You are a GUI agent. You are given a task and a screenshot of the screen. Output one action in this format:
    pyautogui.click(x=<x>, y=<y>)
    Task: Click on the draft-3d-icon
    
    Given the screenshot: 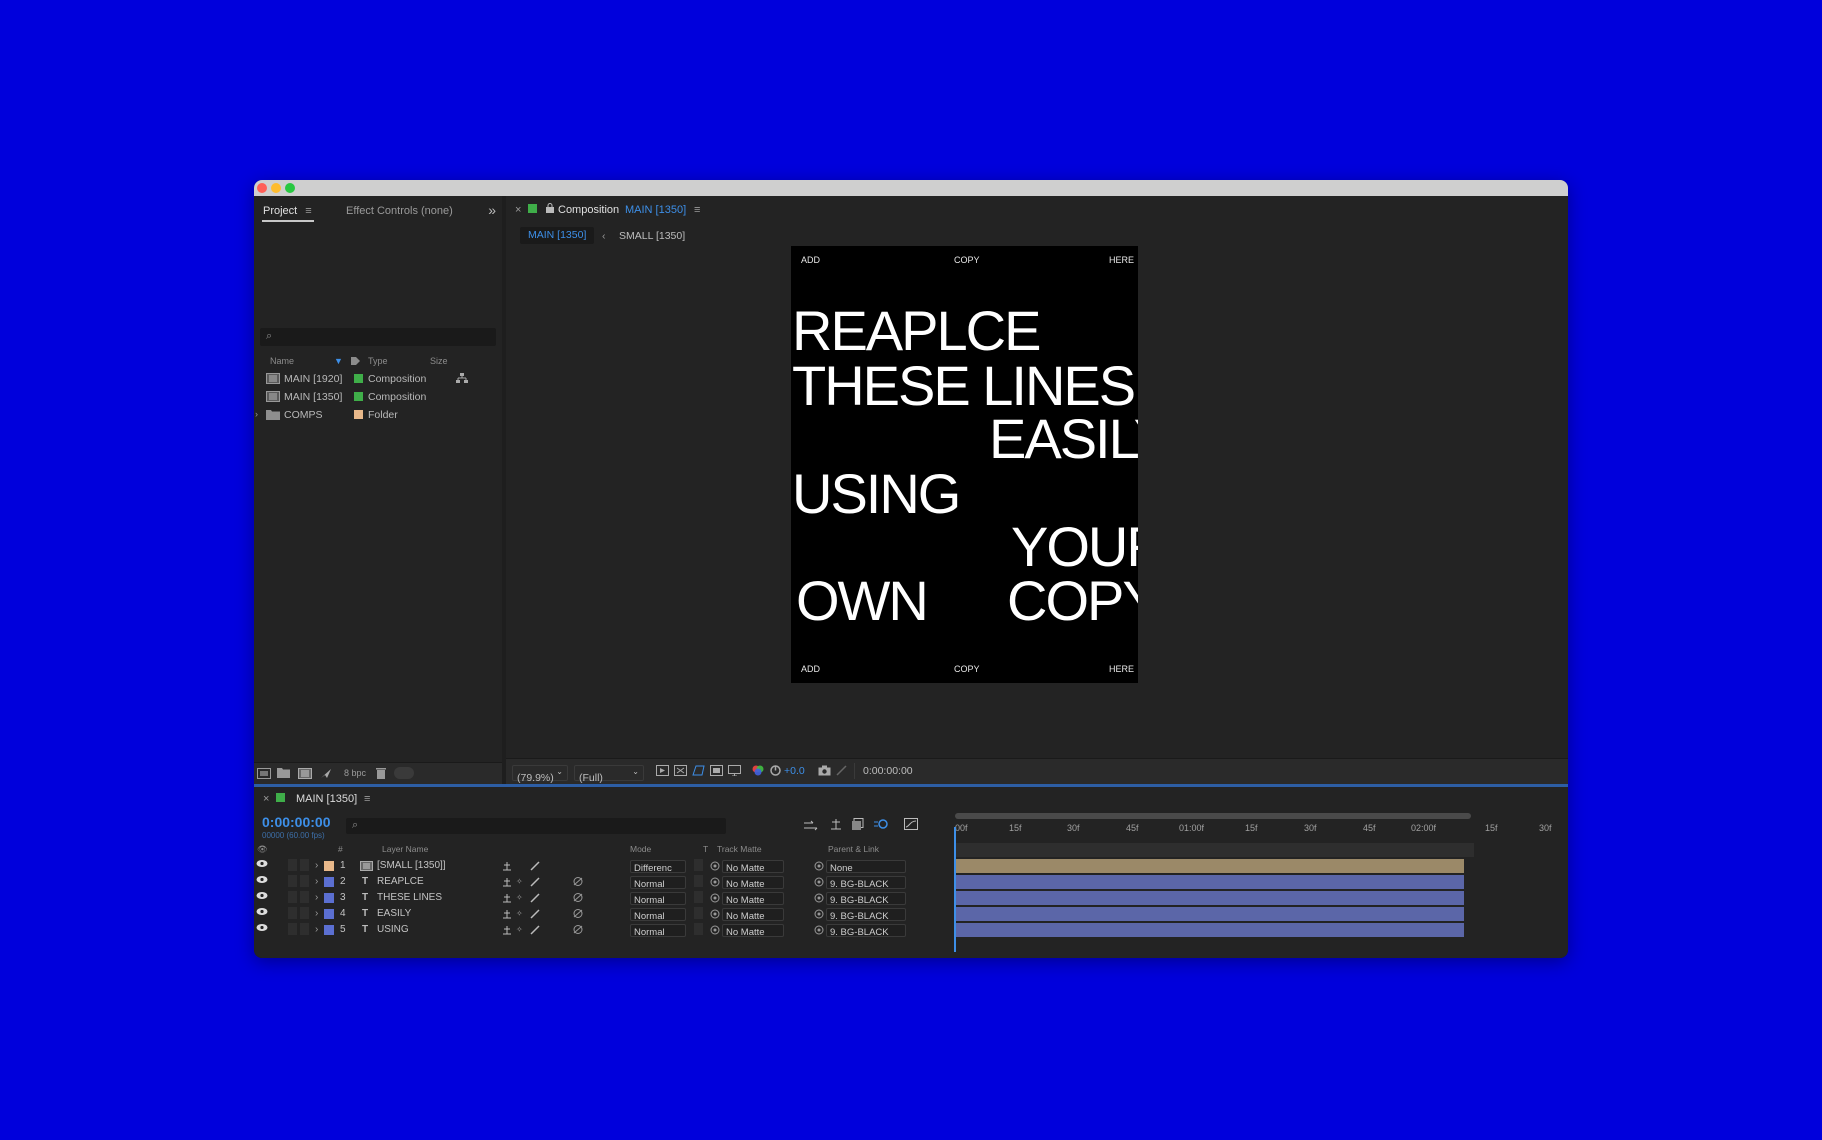 What is the action you would take?
    pyautogui.click(x=836, y=826)
    